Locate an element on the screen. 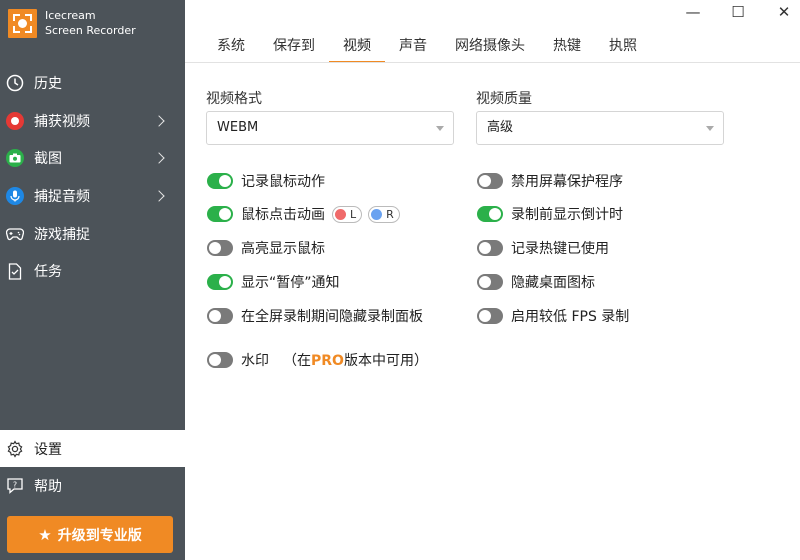 The width and height of the screenshot is (800, 560). sidebar-item-screenshot: 截图 is located at coordinates (92, 158).